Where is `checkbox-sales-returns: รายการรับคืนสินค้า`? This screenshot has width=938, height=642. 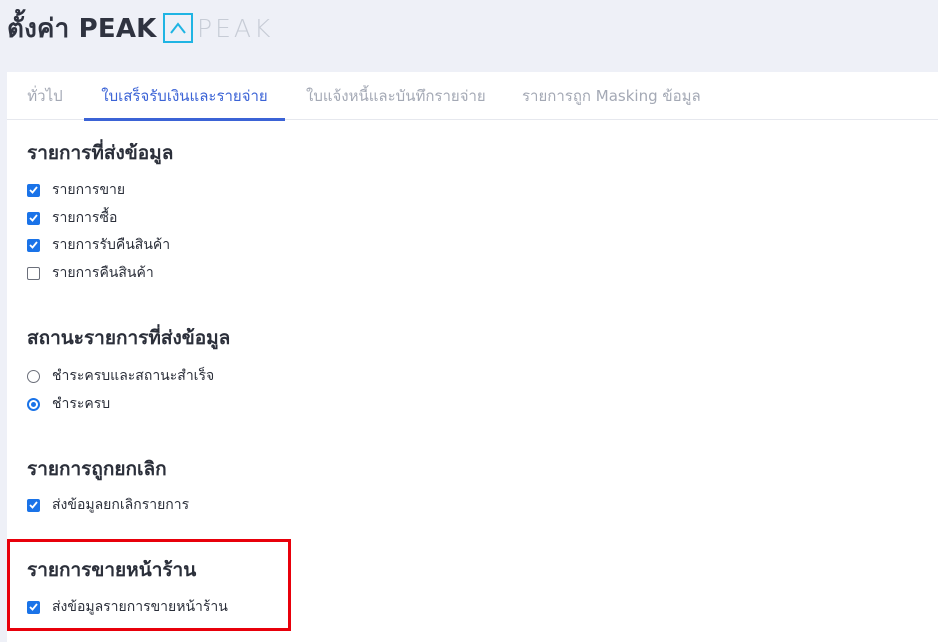
checkbox-sales-returns: รายการรับคืนสินค้า is located at coordinates (98, 245).